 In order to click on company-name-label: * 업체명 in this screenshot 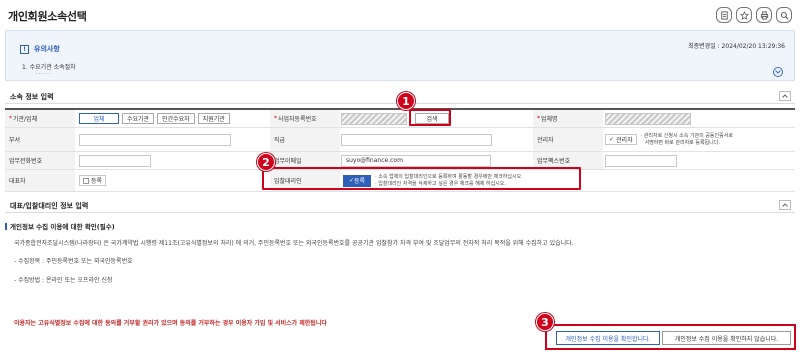, I will do `click(568, 118)`.